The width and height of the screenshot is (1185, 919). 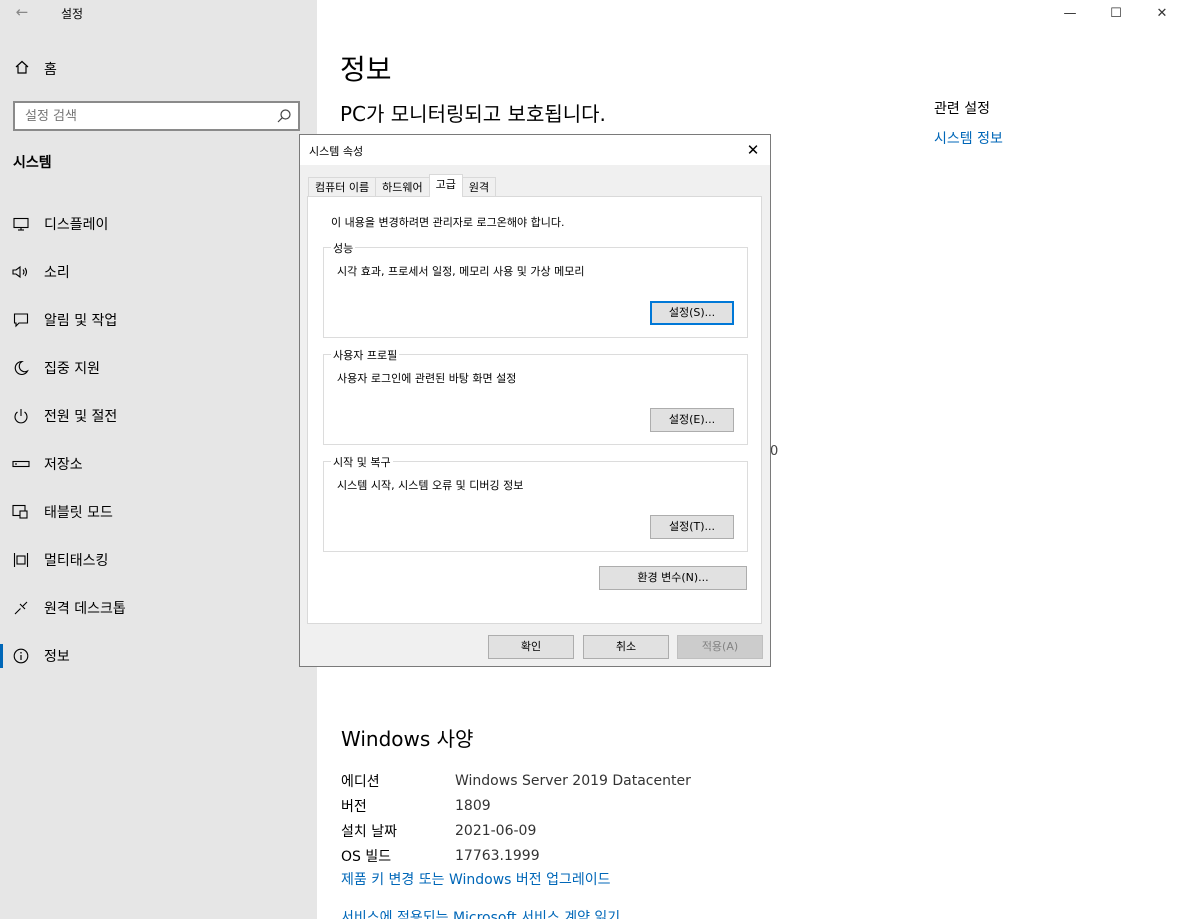 I want to click on window-controls: — ☐ ✕, so click(x=1116, y=13).